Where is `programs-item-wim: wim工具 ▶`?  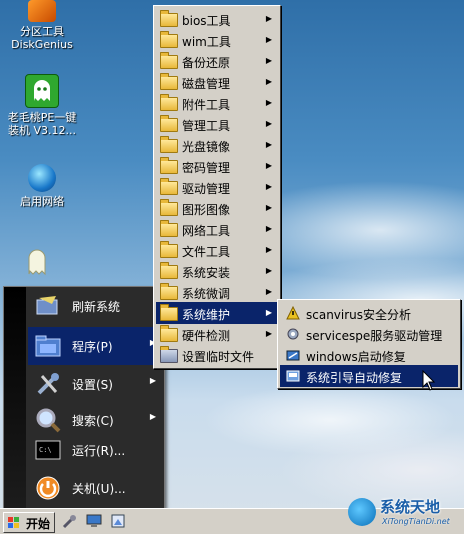 programs-item-wim: wim工具 ▶ is located at coordinates (217, 40).